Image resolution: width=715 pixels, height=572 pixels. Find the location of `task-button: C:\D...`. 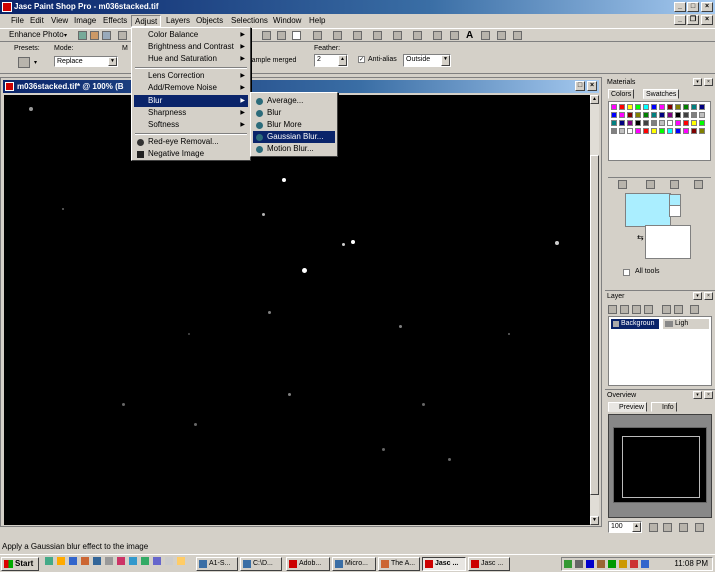

task-button: C:\D... is located at coordinates (261, 564).